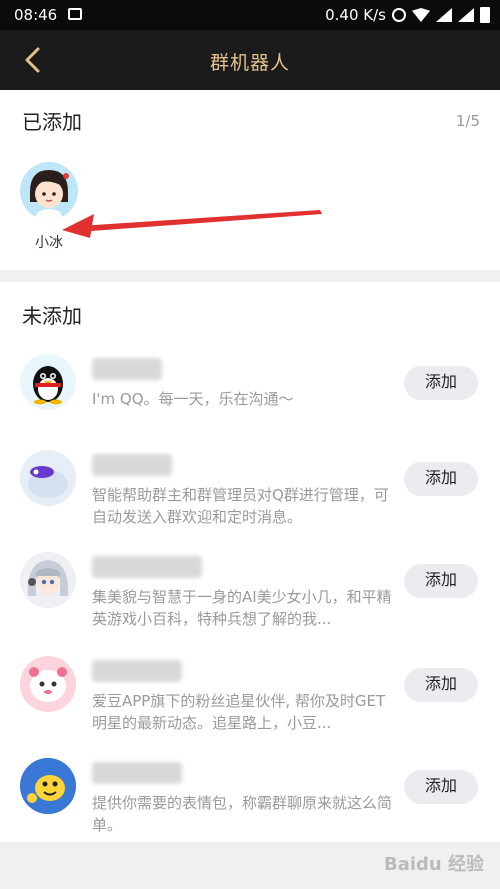 The width and height of the screenshot is (500, 889). Describe the element at coordinates (36, 15) in the screenshot. I see `status-time: 08:46` at that location.